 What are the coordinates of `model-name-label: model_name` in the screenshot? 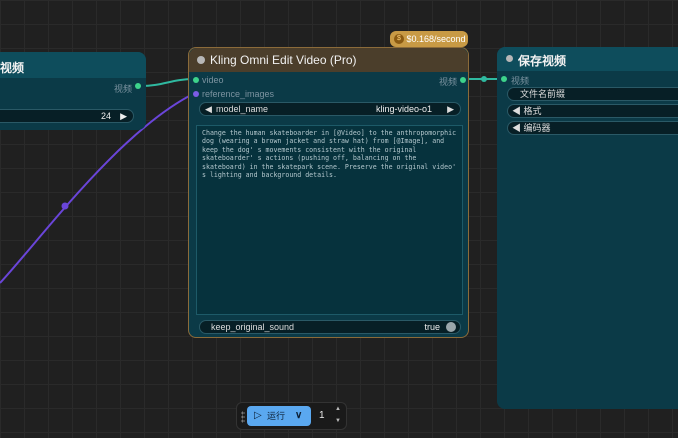 It's located at (242, 109).